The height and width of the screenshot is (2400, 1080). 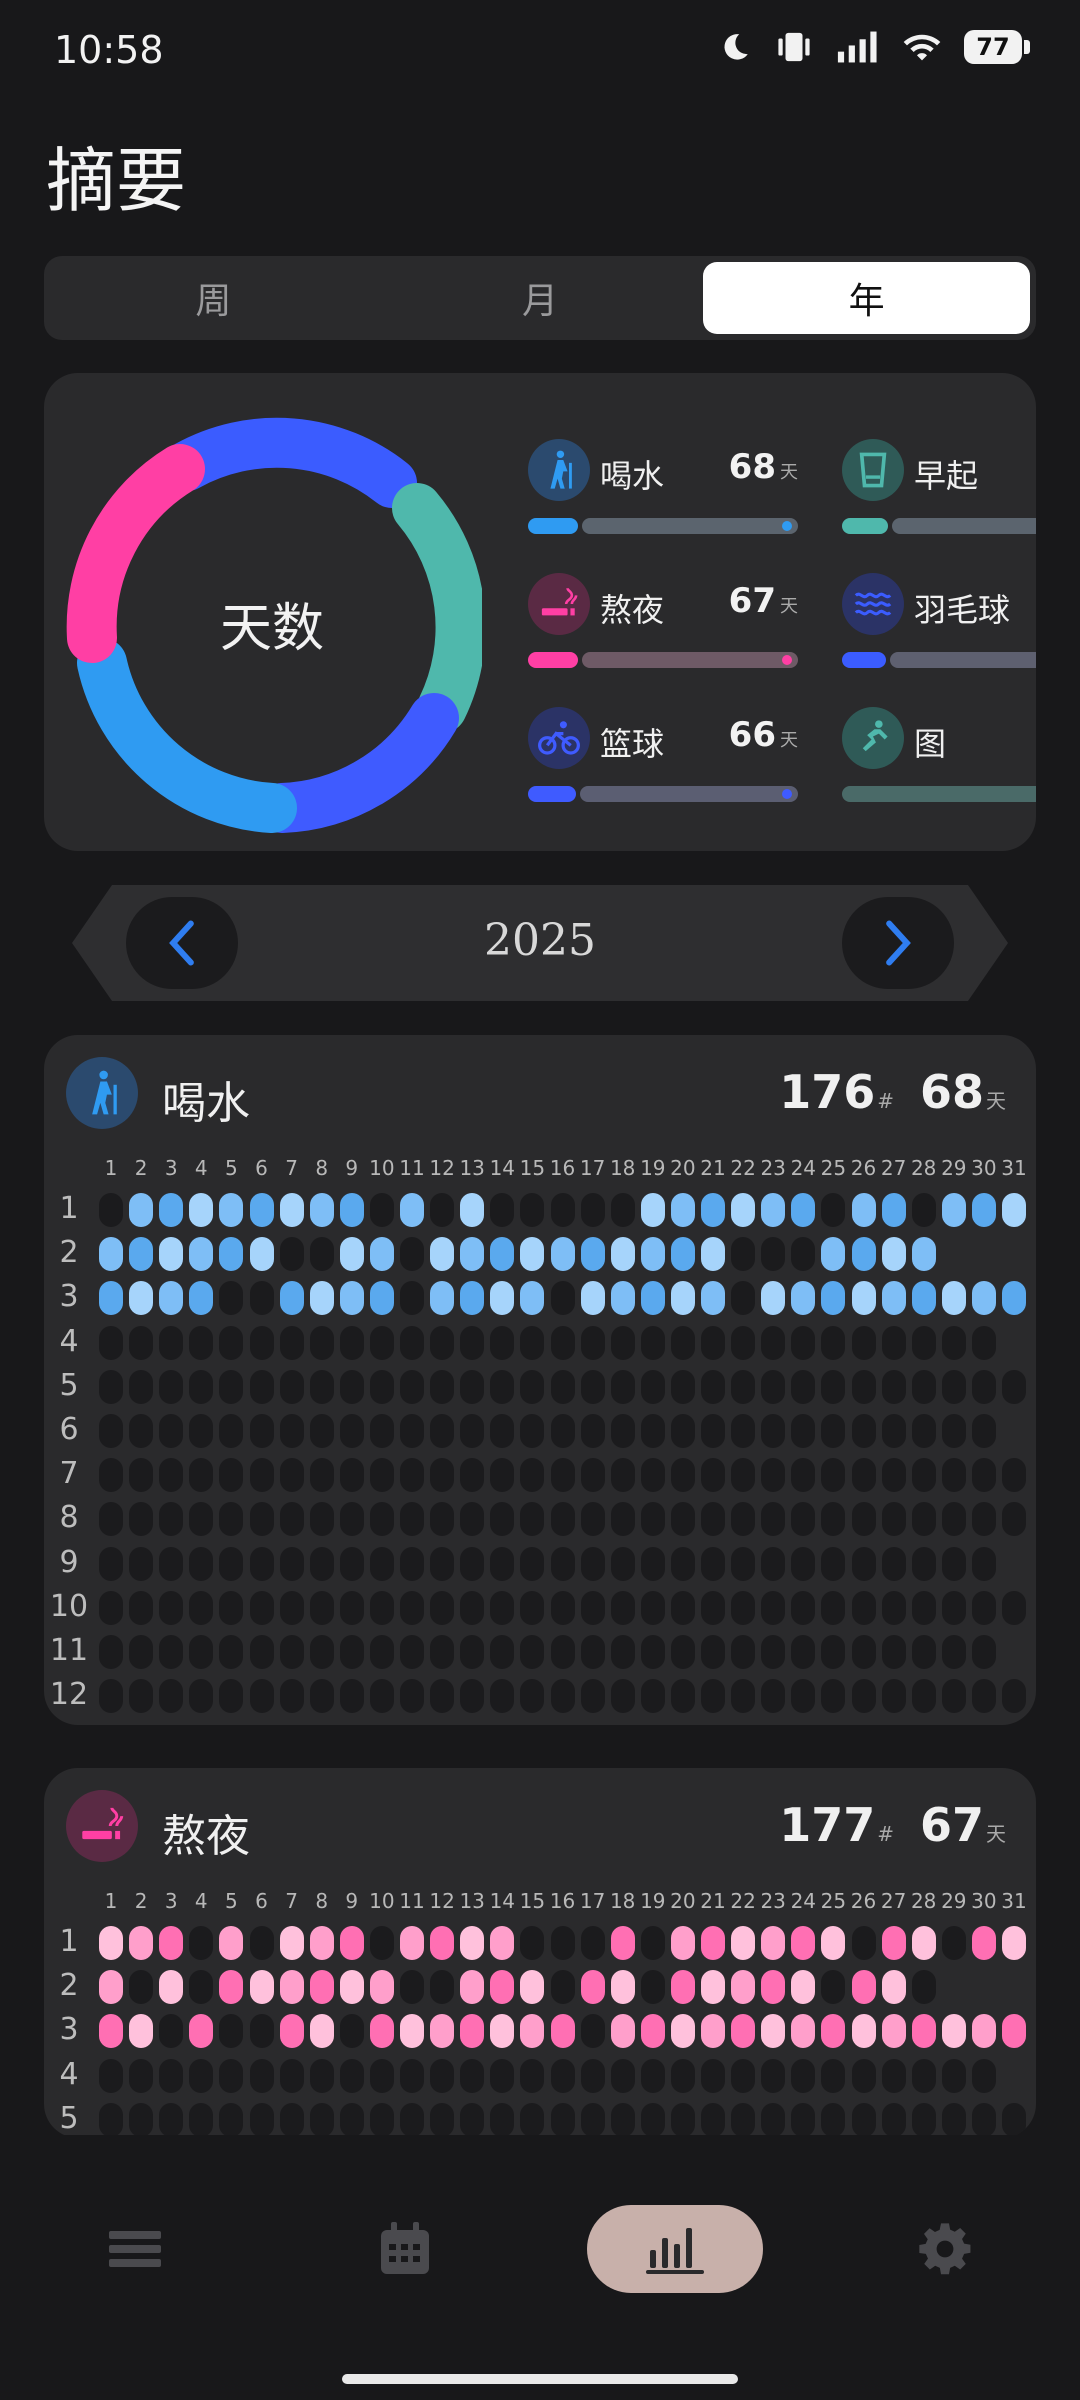 I want to click on legend-item-water: 喝水 68 天, so click(x=663, y=489).